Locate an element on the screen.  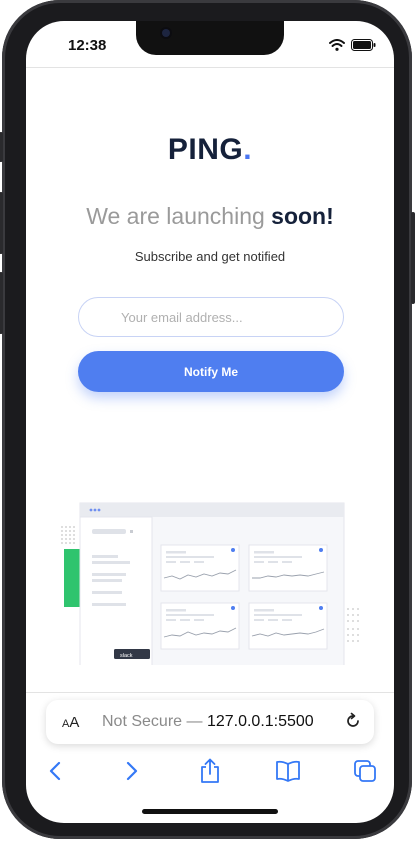
book-icon is located at coordinates (288, 771).